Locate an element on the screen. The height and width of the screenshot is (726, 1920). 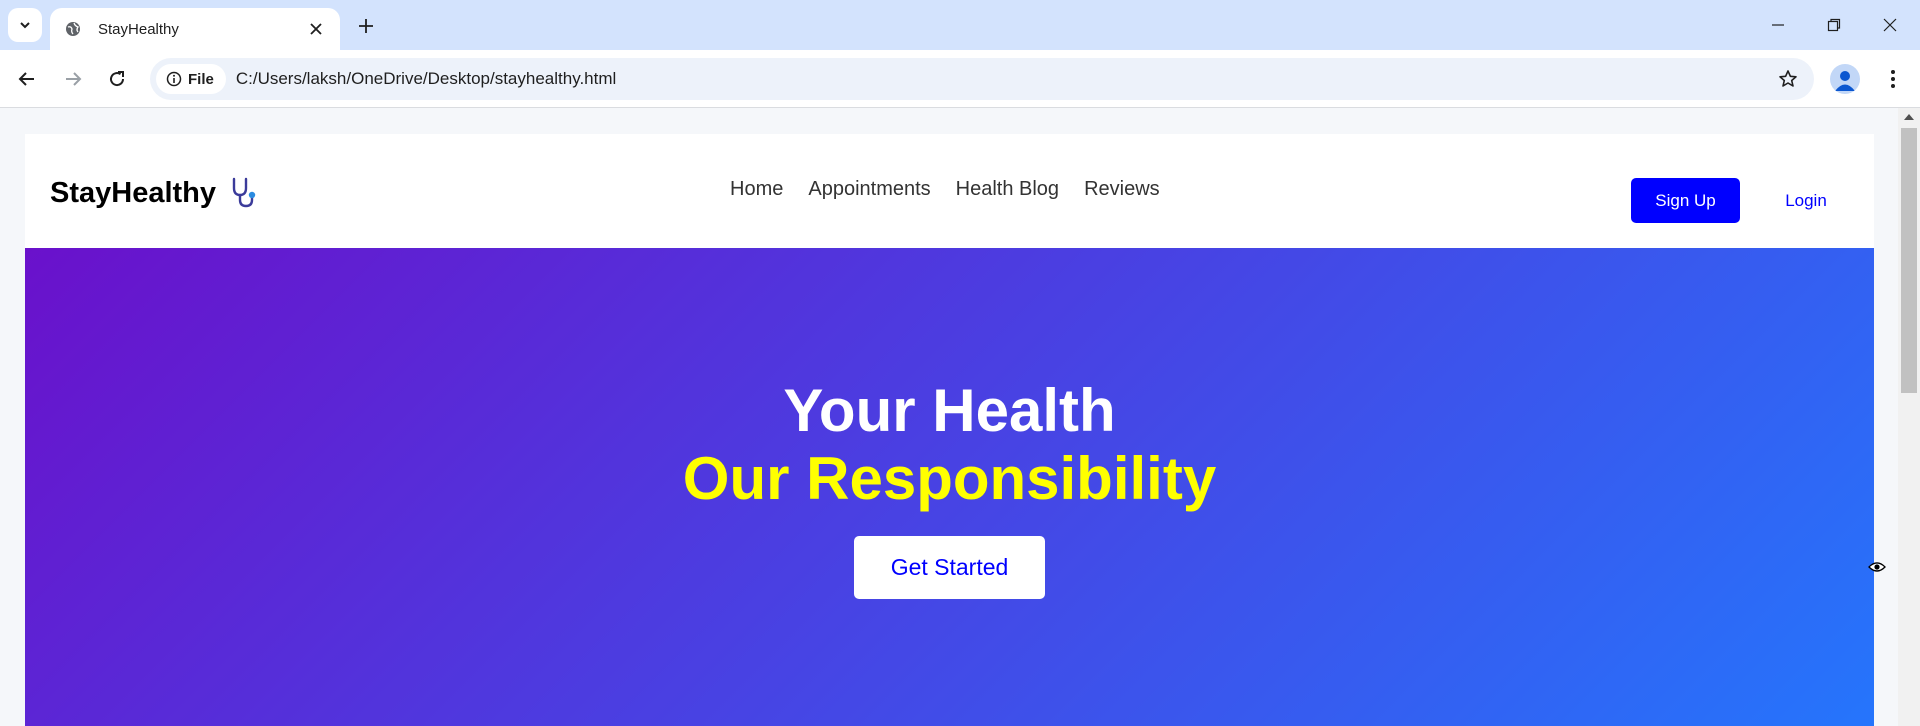
more-options-icon is located at coordinates (1893, 79).